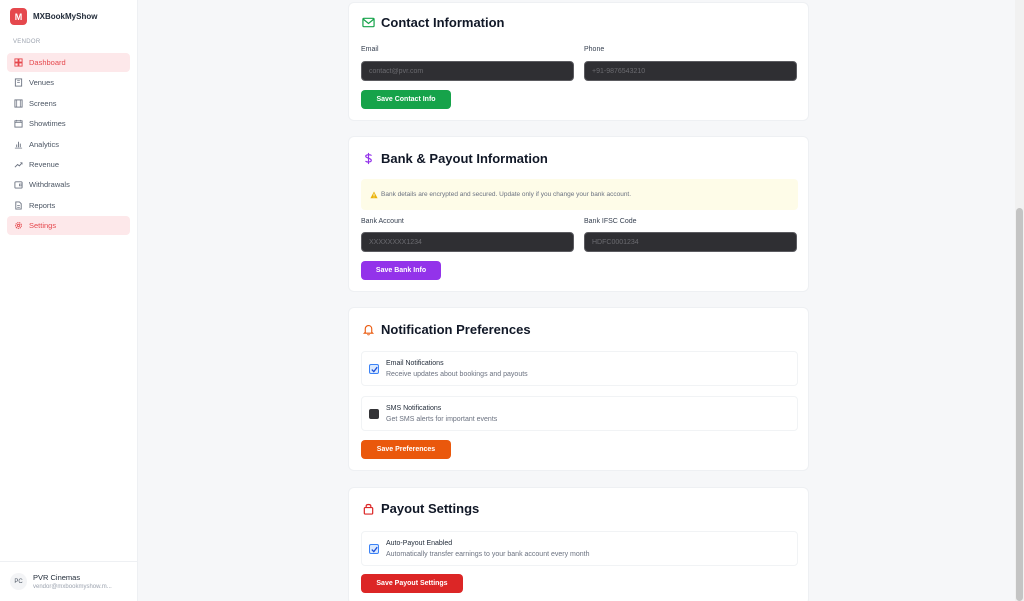 The height and width of the screenshot is (601, 1024). I want to click on payout-card-header: Payout Settings, so click(420, 508).